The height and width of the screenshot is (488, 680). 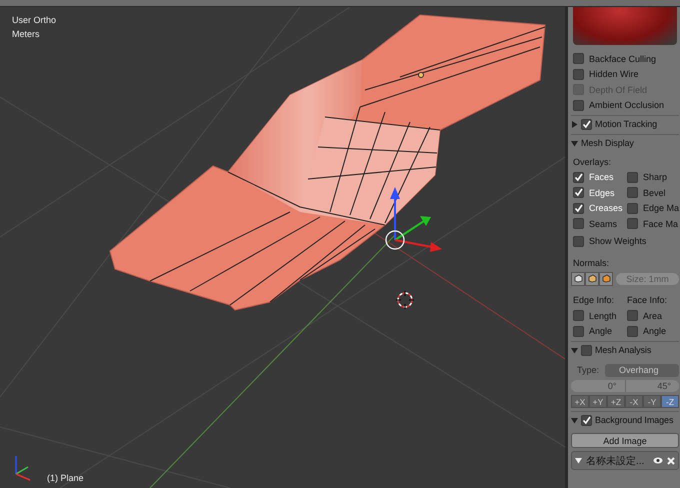 I want to click on view-name-label: User Ortho, so click(x=34, y=20).